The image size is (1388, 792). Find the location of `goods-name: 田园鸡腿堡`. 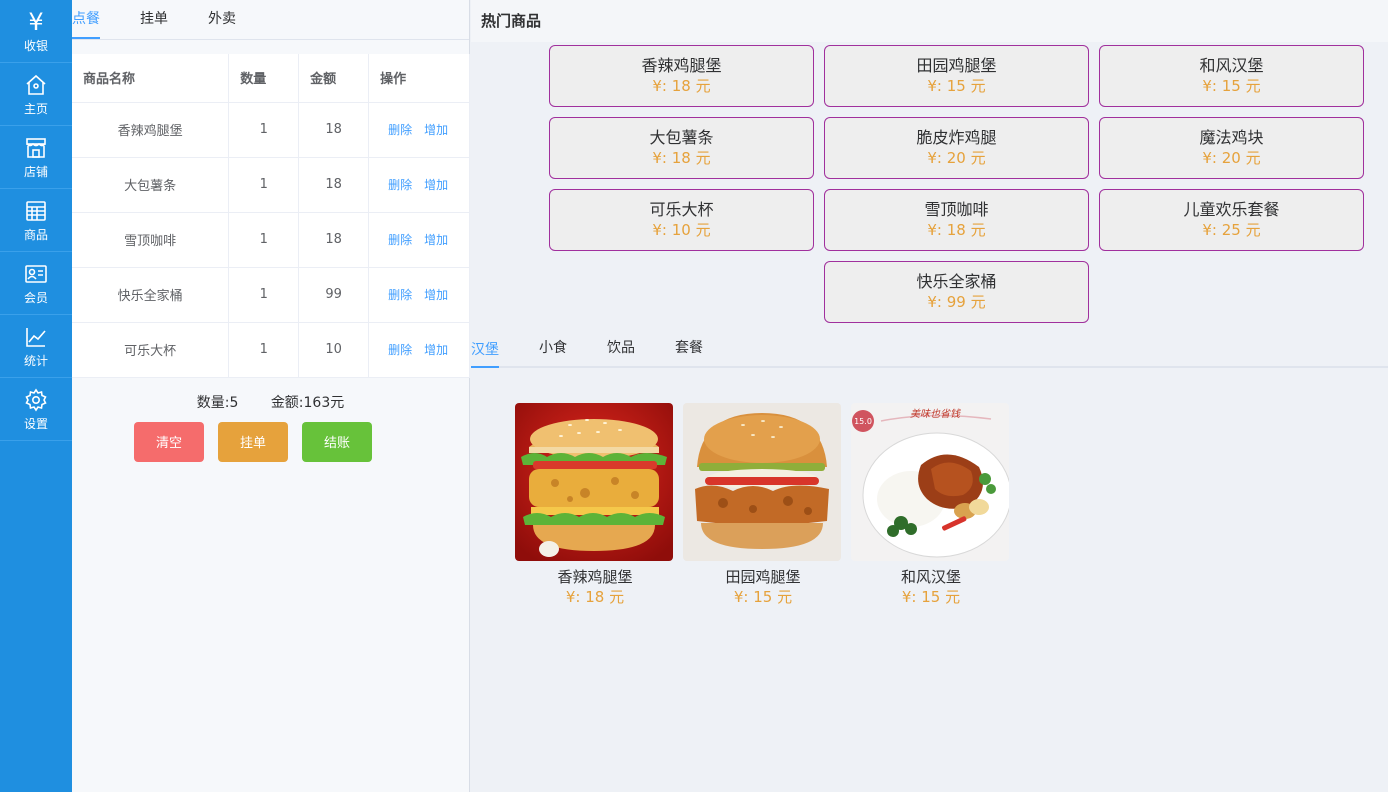

goods-name: 田园鸡腿堡 is located at coordinates (763, 577).